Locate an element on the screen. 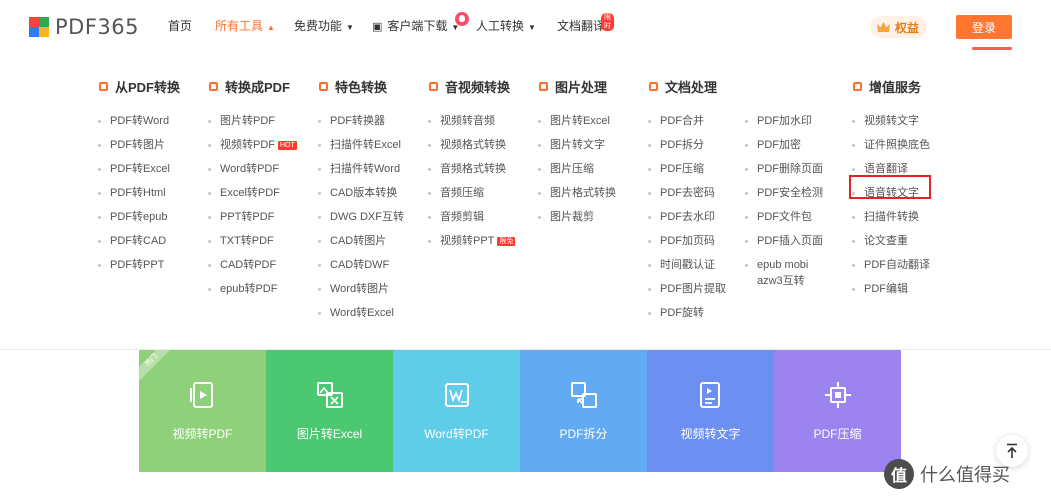 The height and width of the screenshot is (500, 1051). menu-item-label: 视频转PPT is located at coordinates (467, 241).